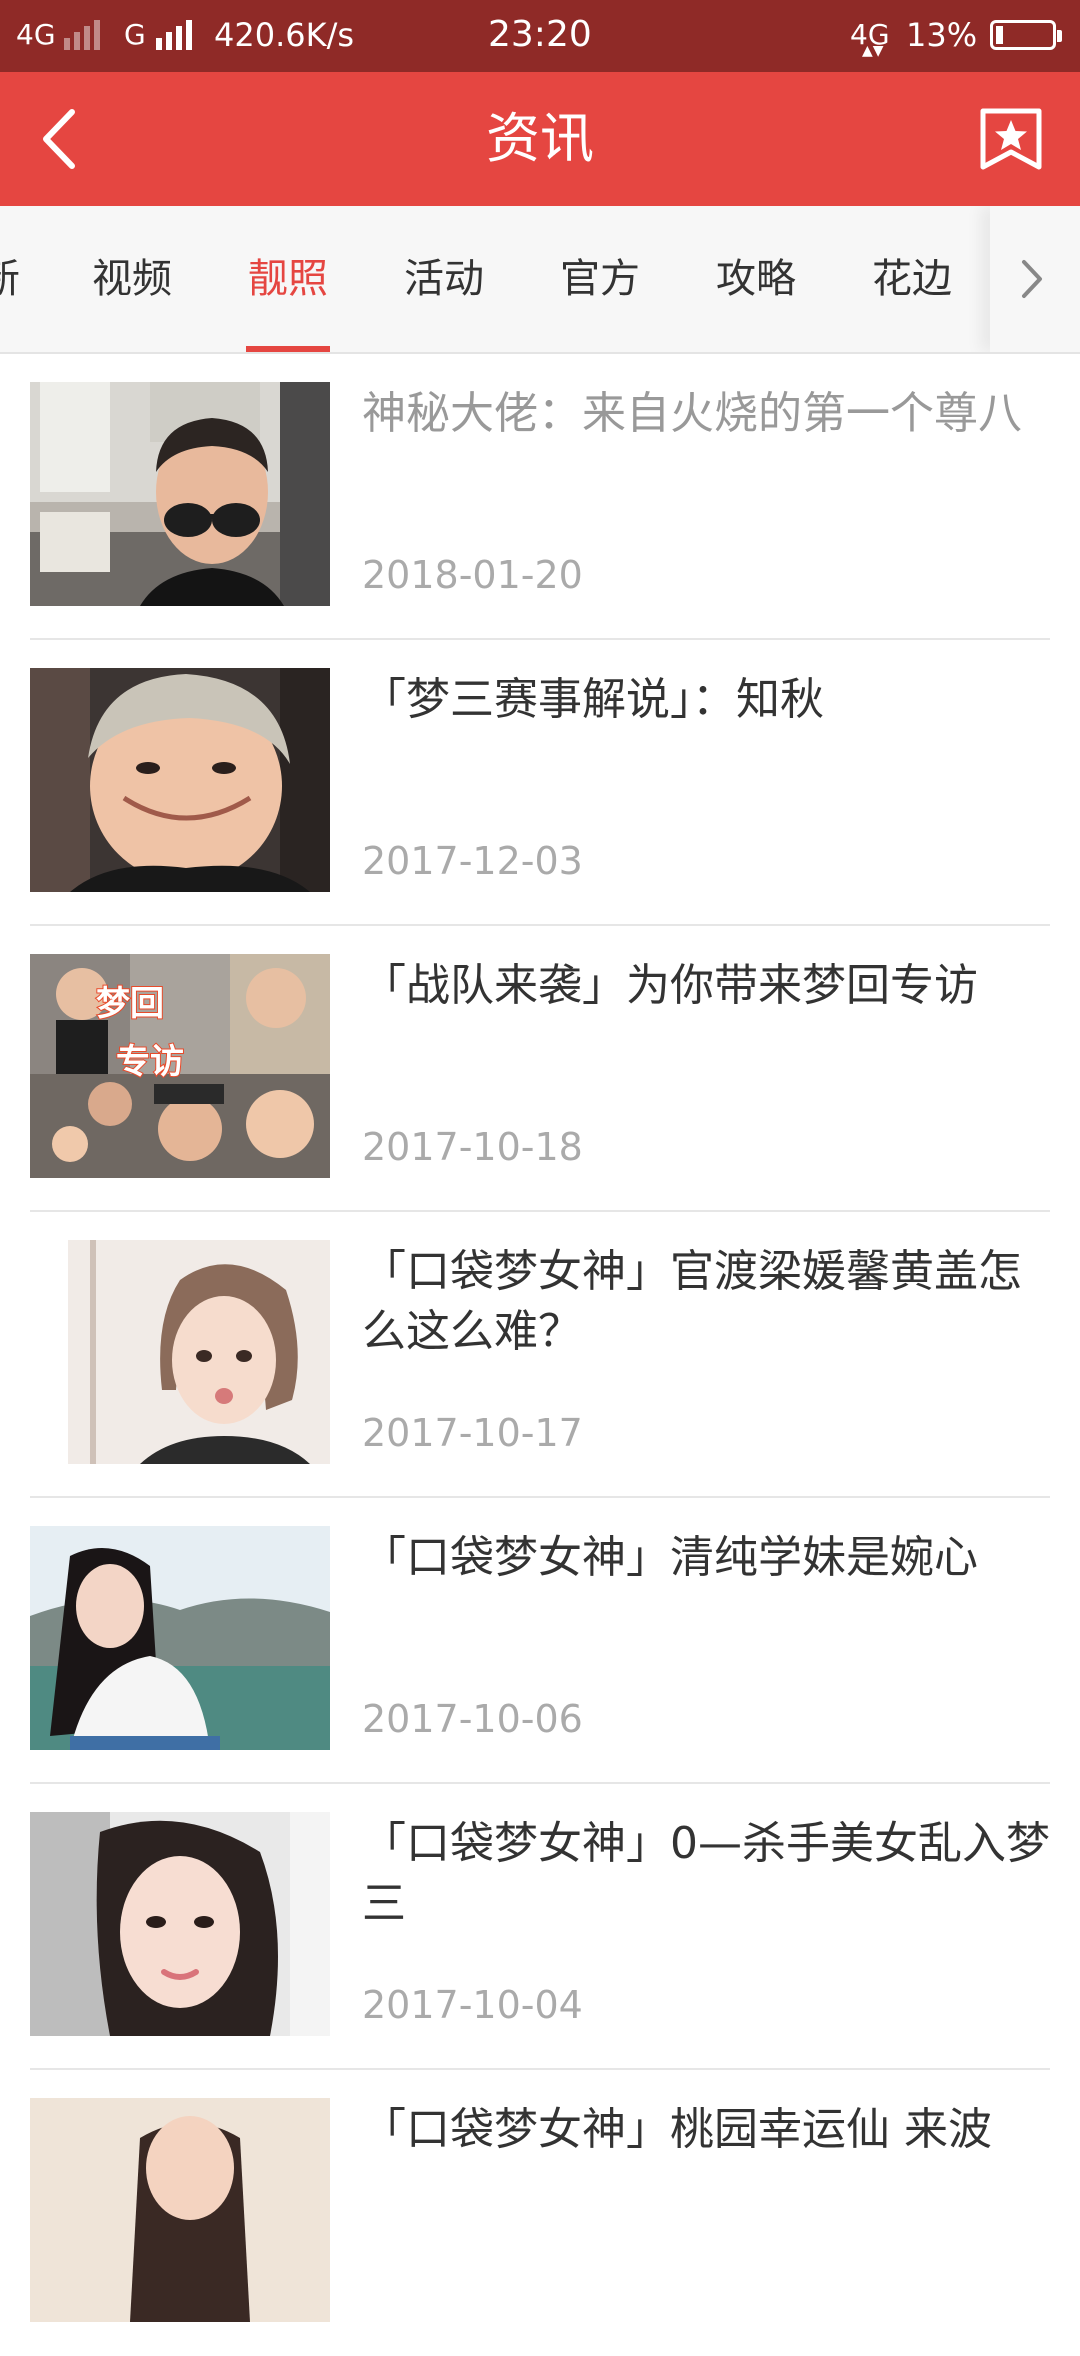 Image resolution: width=1080 pixels, height=2356 pixels. Describe the element at coordinates (472, 575) in the screenshot. I see `news-date: 2018-01-20` at that location.